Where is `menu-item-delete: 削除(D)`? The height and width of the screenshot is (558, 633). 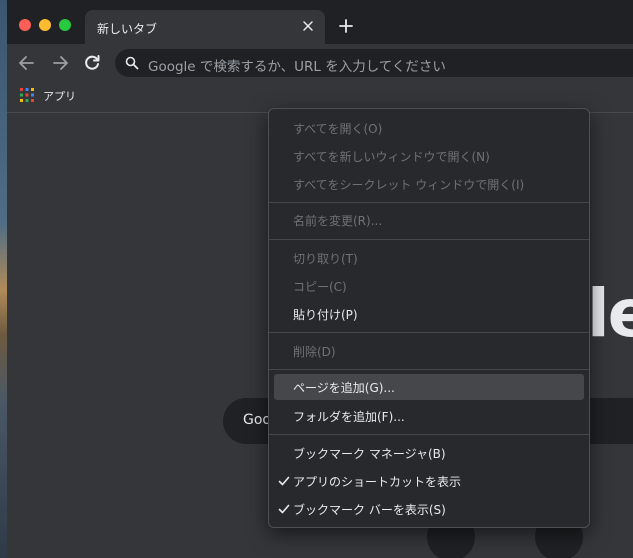 menu-item-delete: 削除(D) is located at coordinates (429, 351).